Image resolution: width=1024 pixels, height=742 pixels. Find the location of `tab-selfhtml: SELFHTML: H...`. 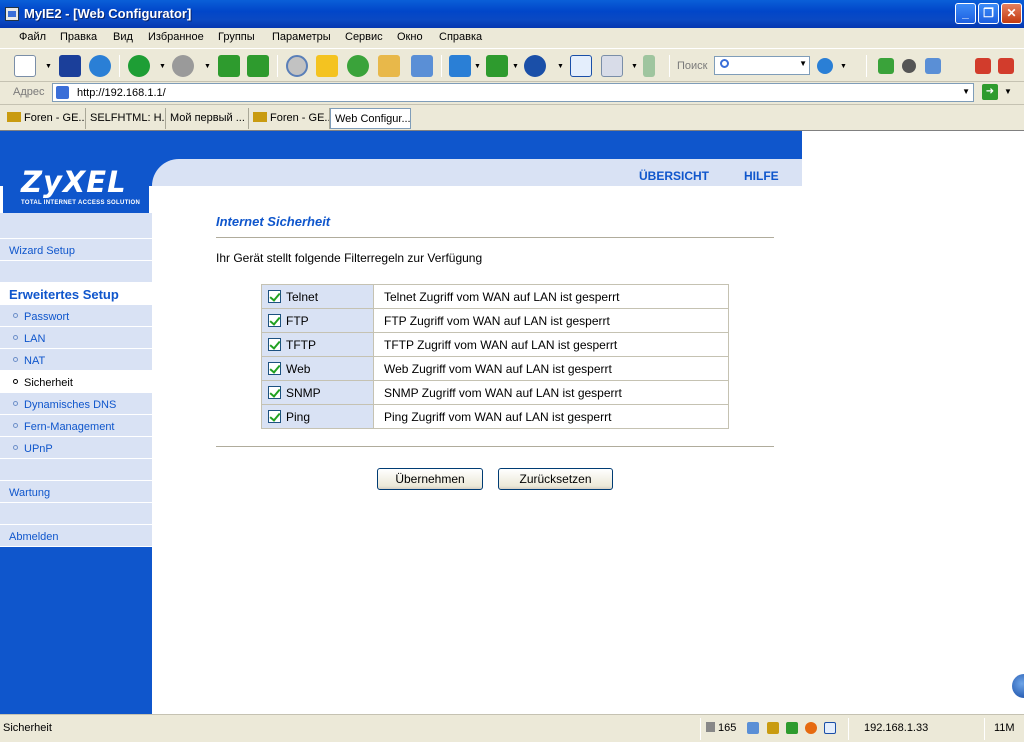

tab-selfhtml: SELFHTML: H... is located at coordinates (126, 118).